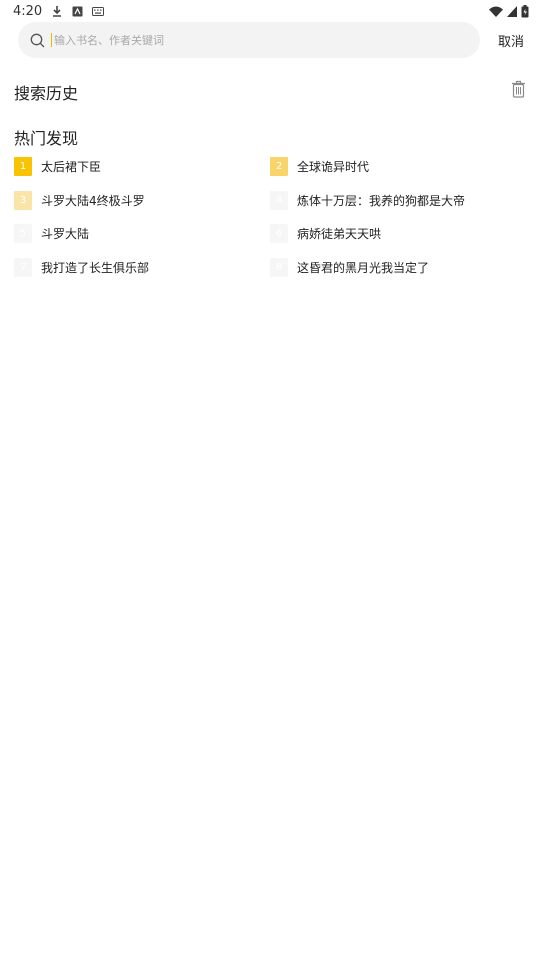 This screenshot has height=963, width=541. What do you see at coordinates (363, 268) in the screenshot?
I see `hot-item-label: 这昏君的黑月光我当定了` at bounding box center [363, 268].